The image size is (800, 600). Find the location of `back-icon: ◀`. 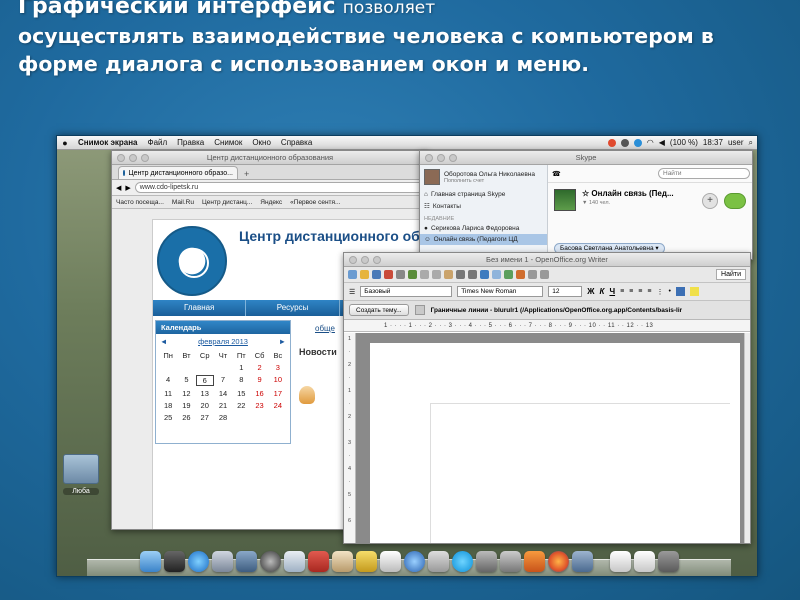

back-icon: ◀ is located at coordinates (118, 188).